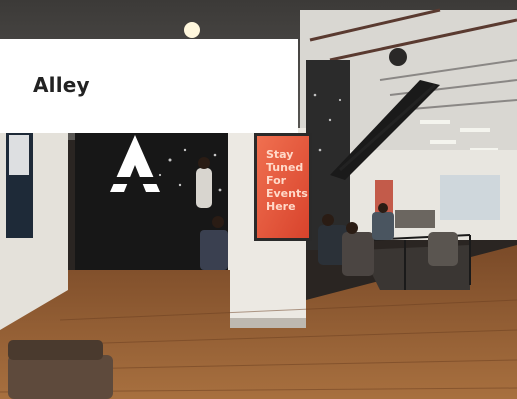 This screenshot has width=517, height=399. What do you see at coordinates (279, 154) in the screenshot?
I see `sign-line: Stay` at bounding box center [279, 154].